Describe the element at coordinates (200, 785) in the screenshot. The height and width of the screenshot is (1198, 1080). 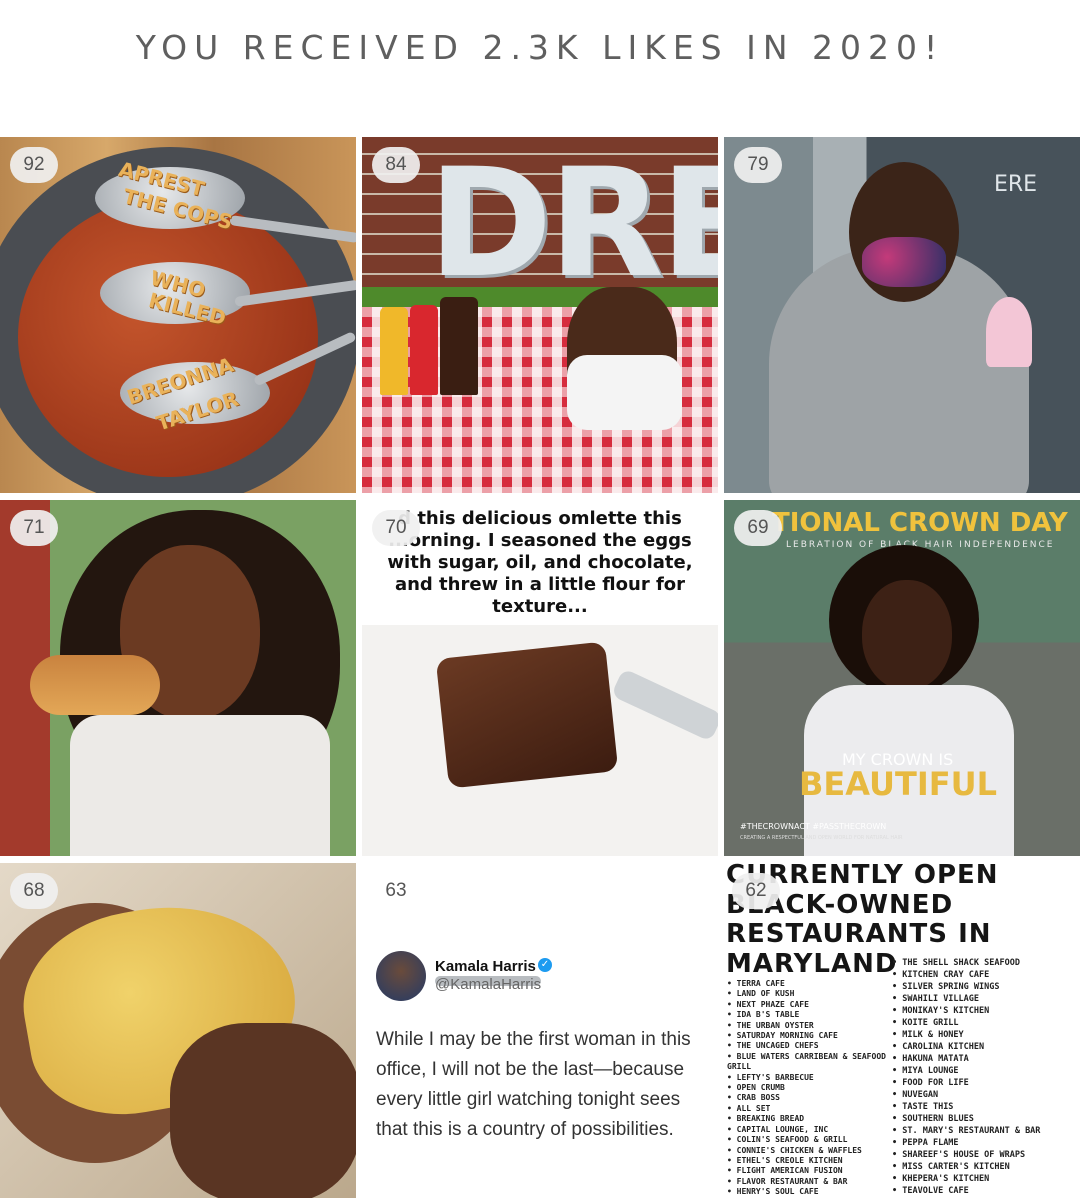
I see `shirt-image` at that location.